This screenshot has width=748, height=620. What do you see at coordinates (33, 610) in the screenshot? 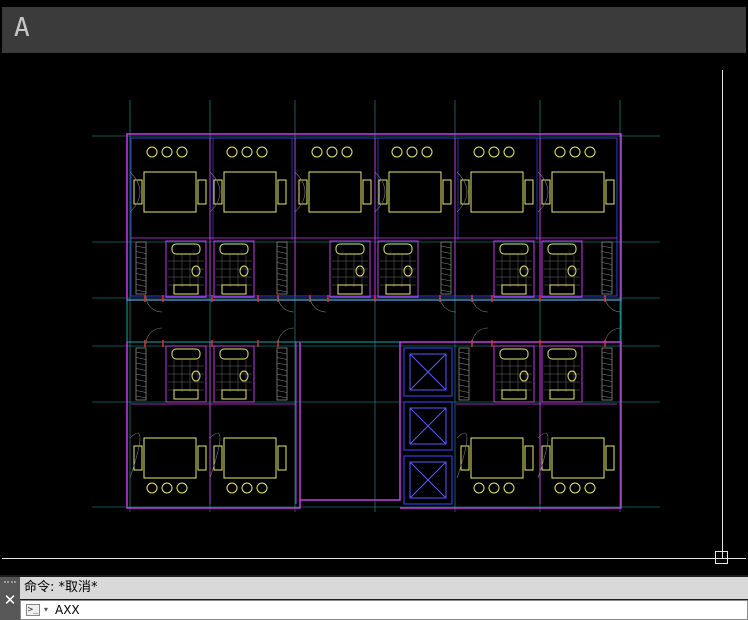
I see `command-prompt-icon: >_` at bounding box center [33, 610].